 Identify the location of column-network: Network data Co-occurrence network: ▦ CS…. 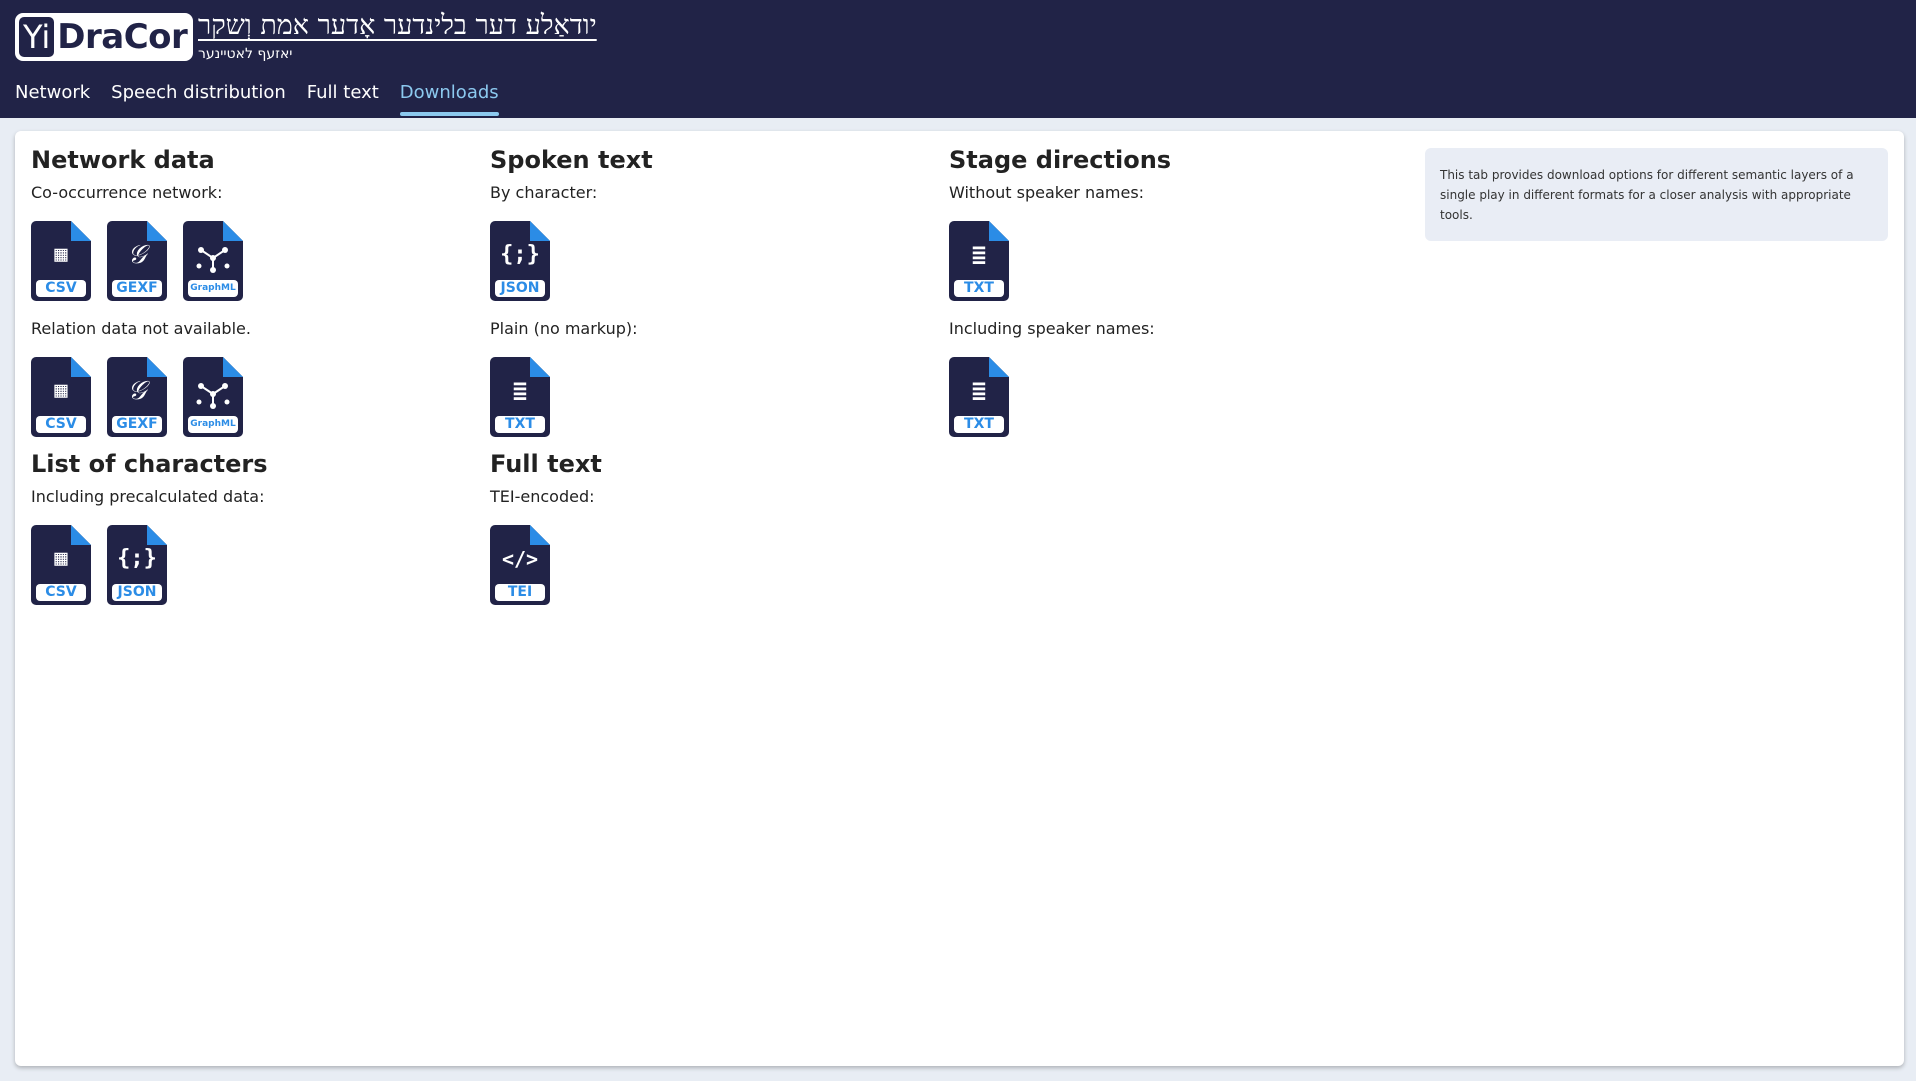
(149, 375).